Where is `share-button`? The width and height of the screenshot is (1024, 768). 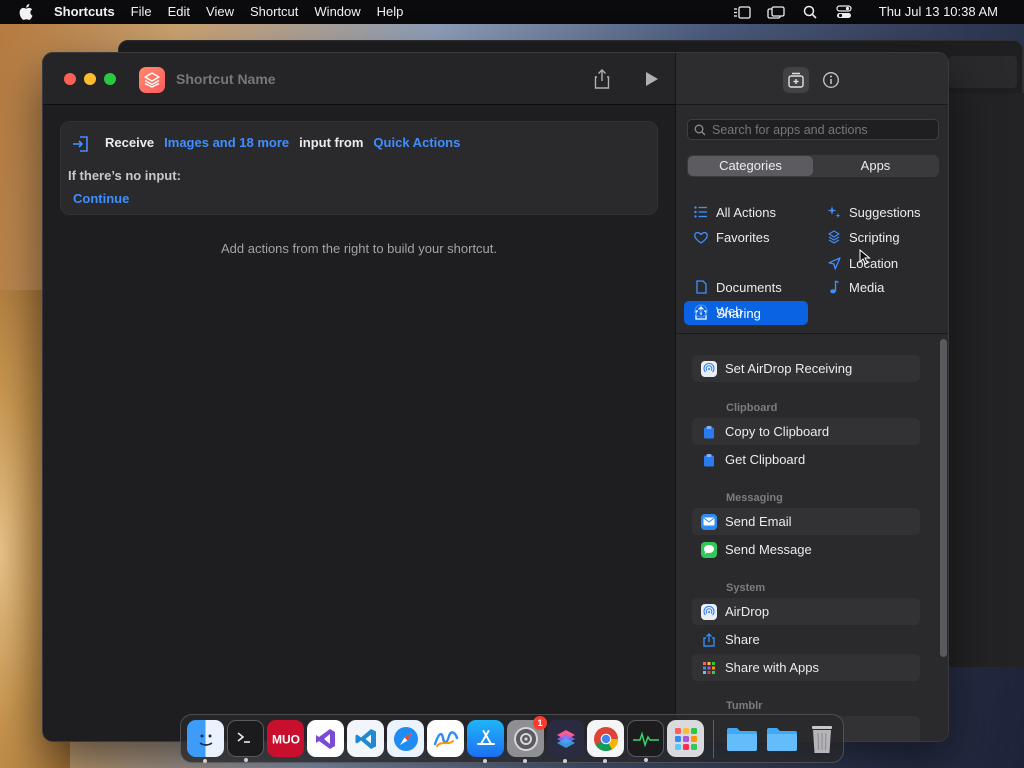
share-button is located at coordinates (602, 79).